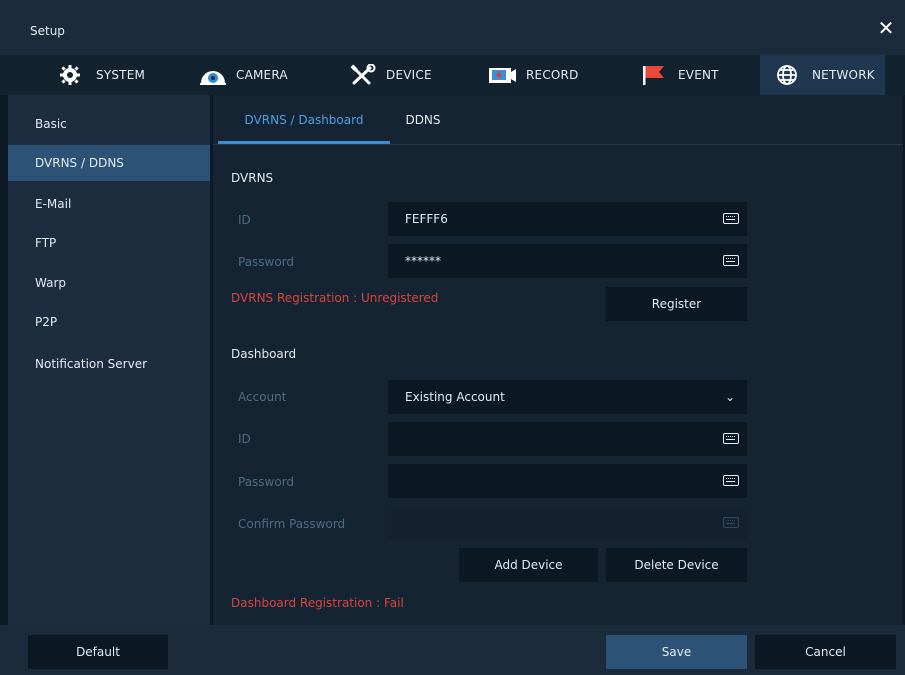  I want to click on dvrns-id-field: FEFFF6, so click(567, 219).